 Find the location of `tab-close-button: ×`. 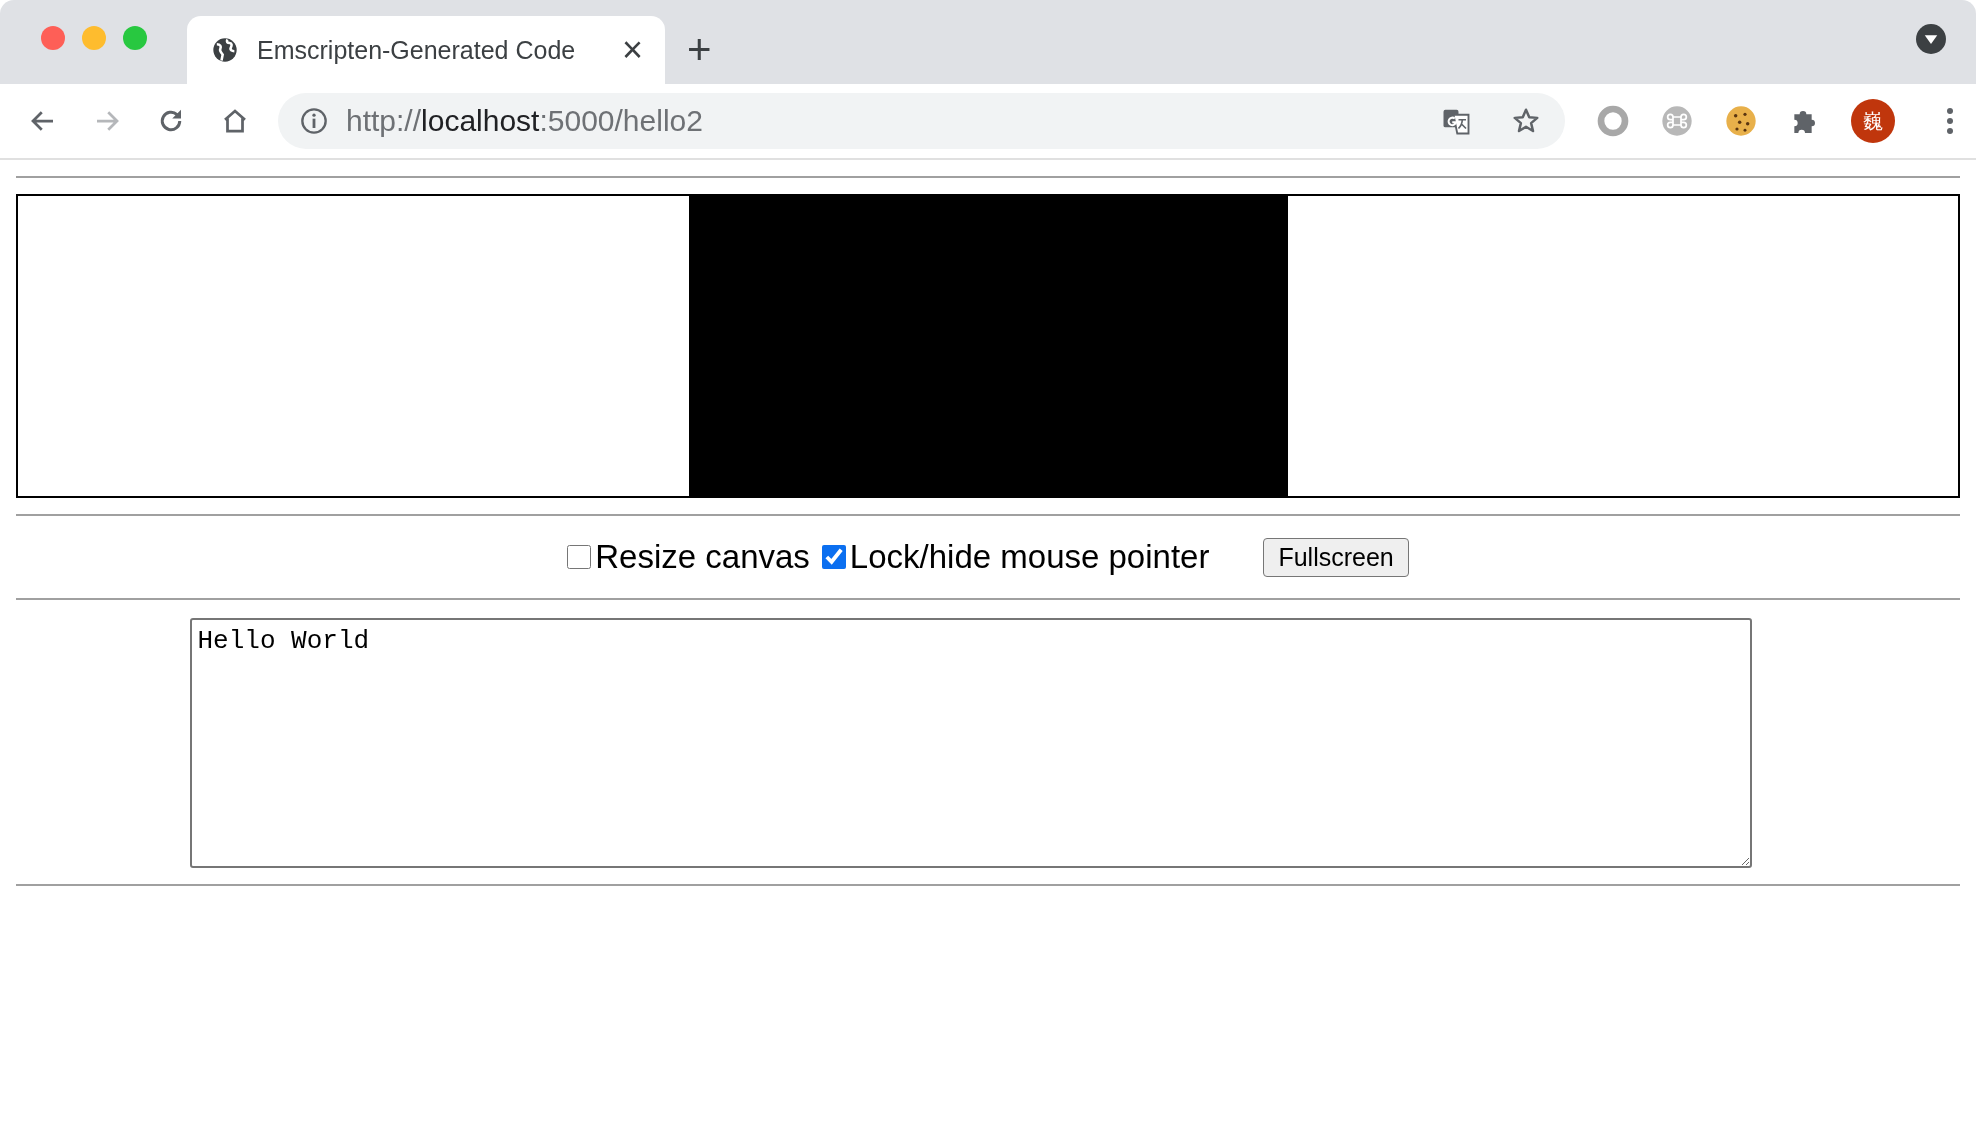

tab-close-button: × is located at coordinates (632, 50).